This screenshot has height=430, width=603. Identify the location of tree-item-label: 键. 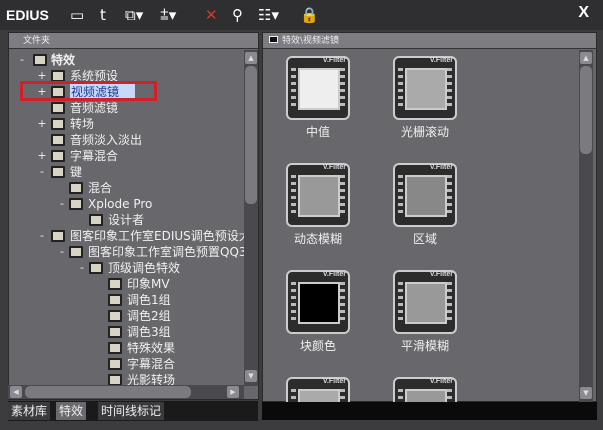
(76, 172).